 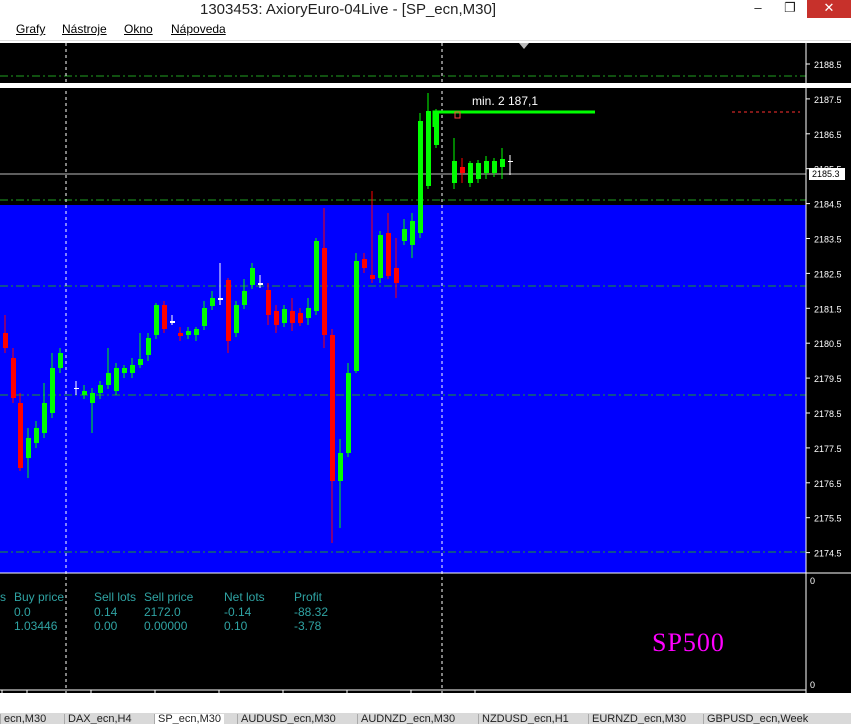 What do you see at coordinates (425, 85) in the screenshot?
I see `white-line` at bounding box center [425, 85].